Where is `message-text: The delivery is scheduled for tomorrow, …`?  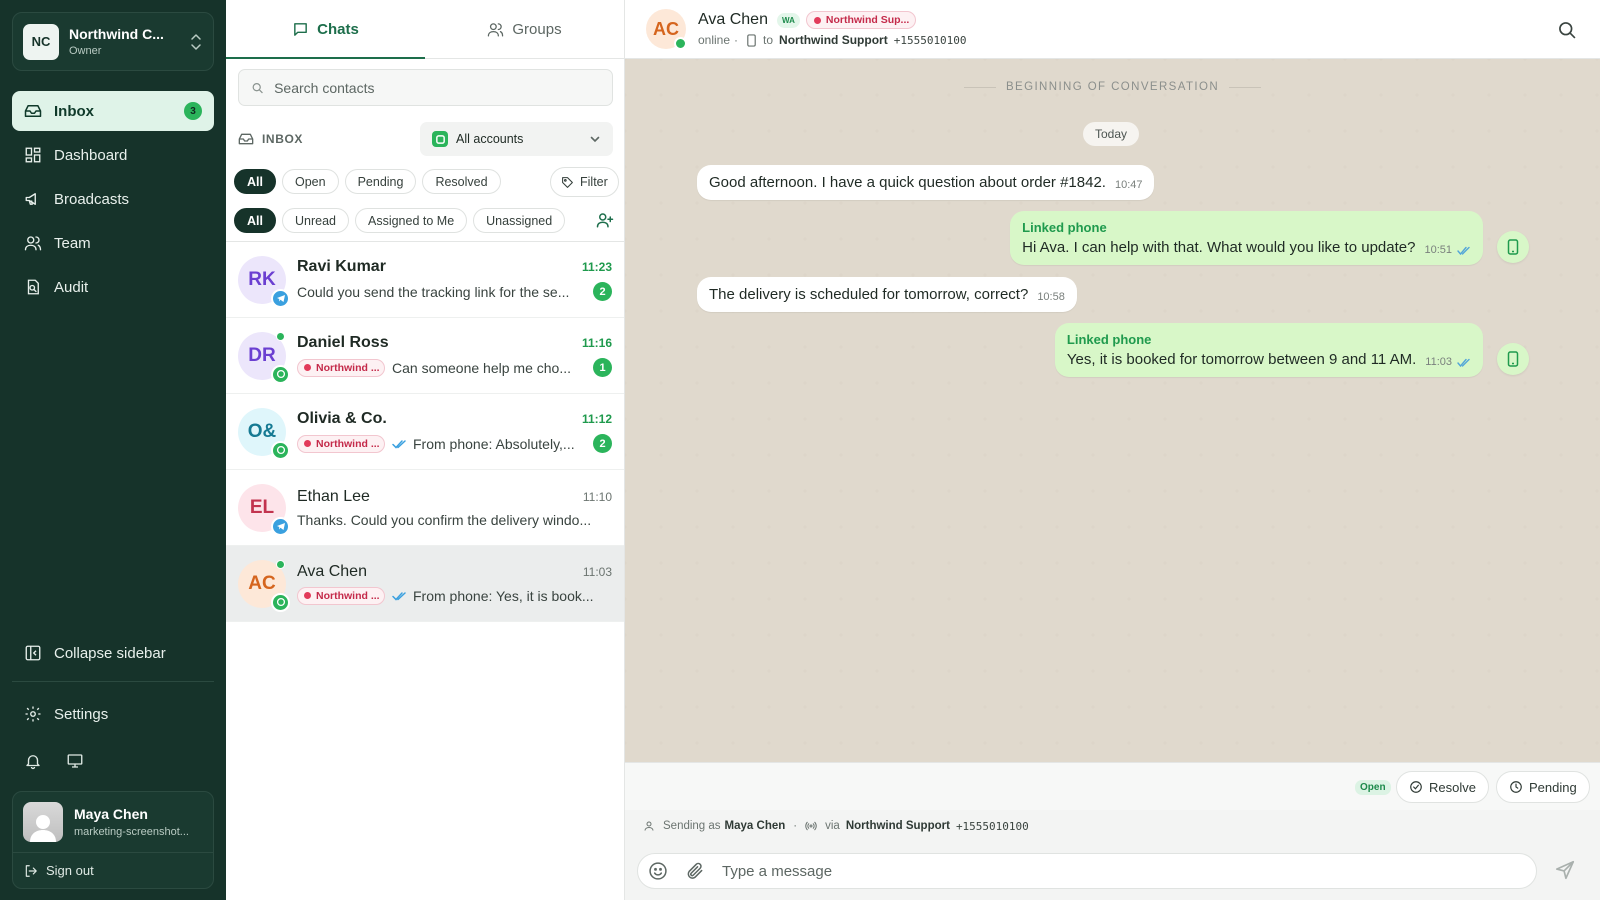
message-text: The delivery is scheduled for tomorrow, … is located at coordinates (869, 294).